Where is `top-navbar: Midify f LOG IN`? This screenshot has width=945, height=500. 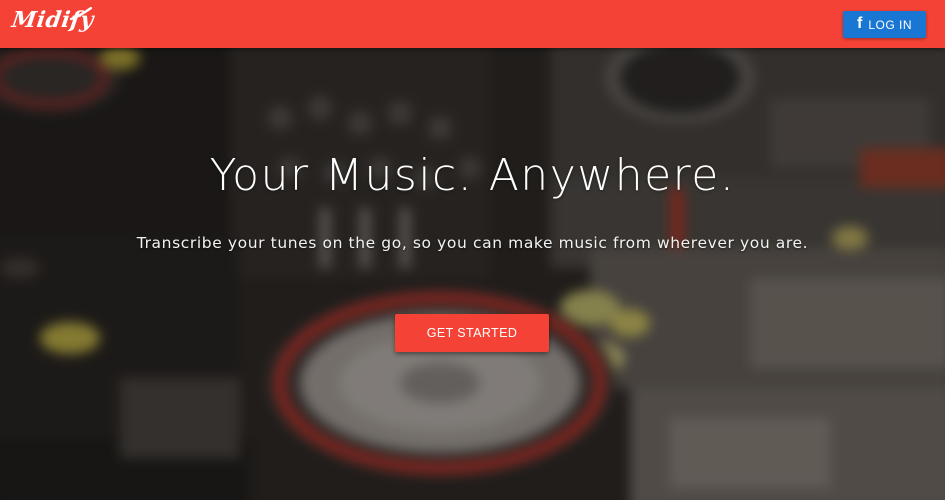 top-navbar: Midify f LOG IN is located at coordinates (472, 24).